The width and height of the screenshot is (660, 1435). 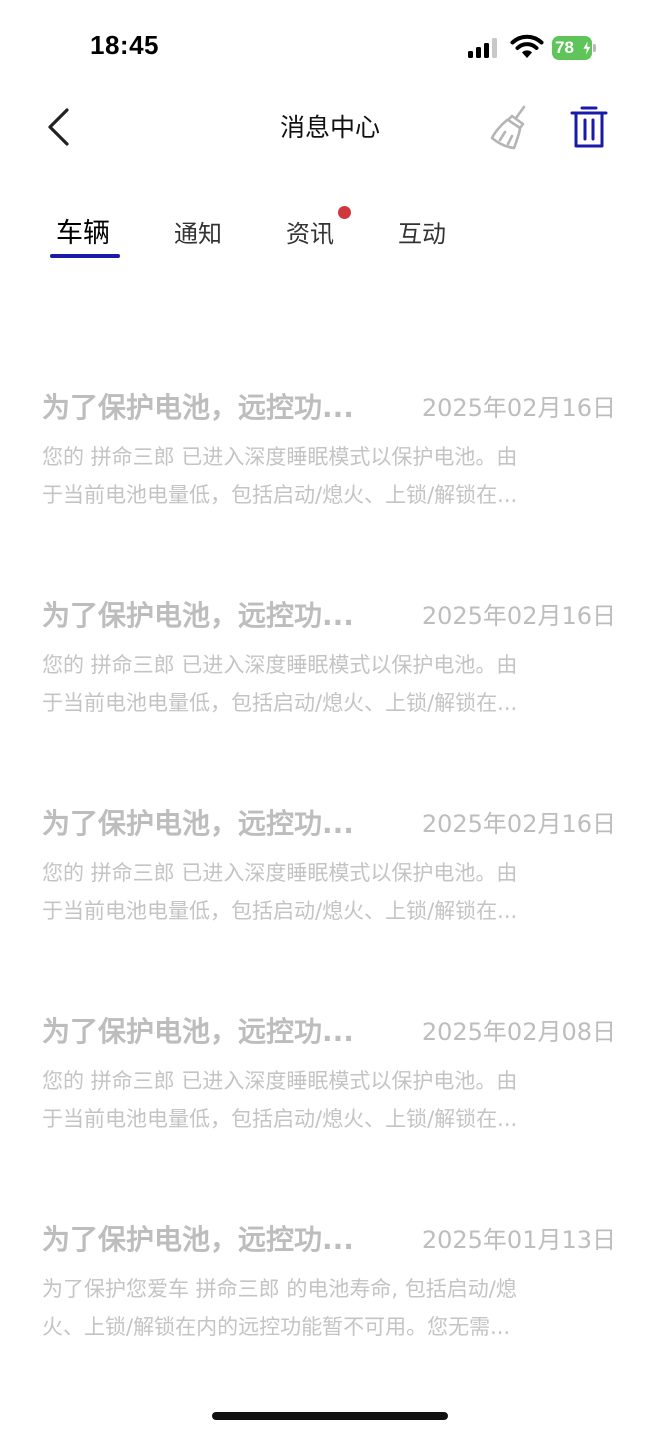 I want to click on unread-badge, so click(x=344, y=212).